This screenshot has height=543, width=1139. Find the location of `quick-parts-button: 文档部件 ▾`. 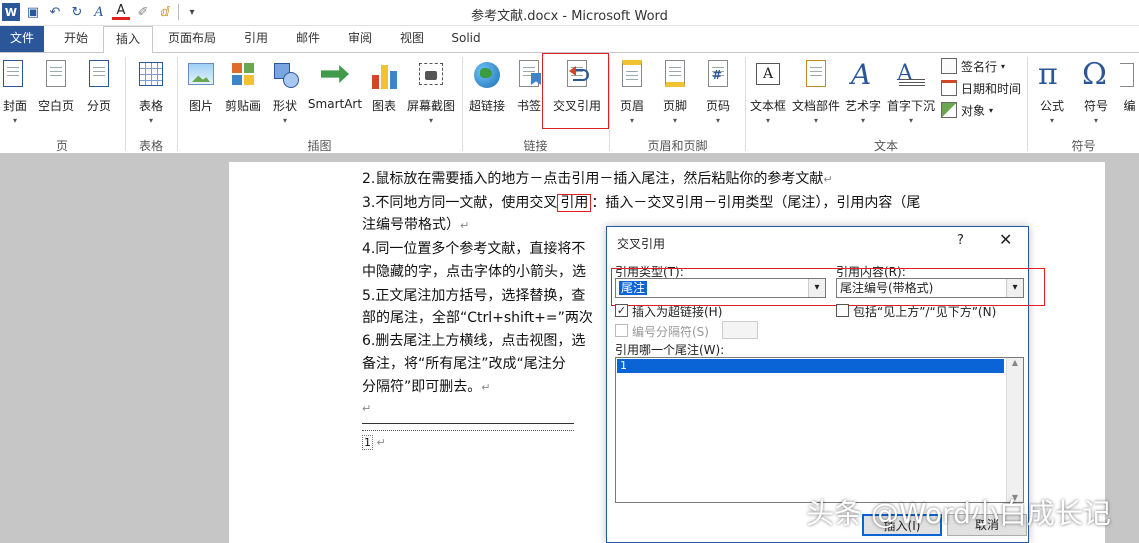

quick-parts-button: 文档部件 ▾ is located at coordinates (816, 94).